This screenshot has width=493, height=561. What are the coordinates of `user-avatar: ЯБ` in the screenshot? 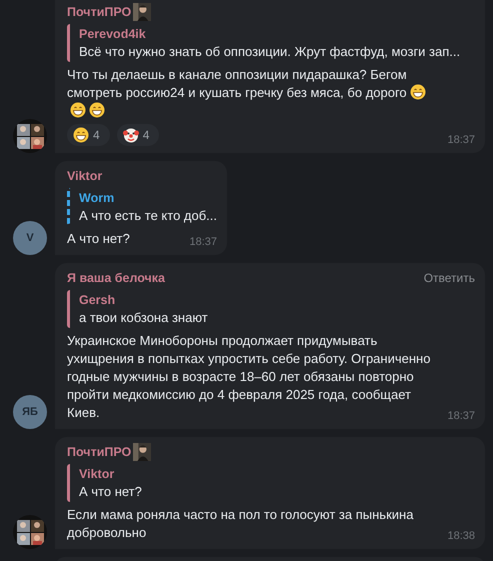 It's located at (30, 412).